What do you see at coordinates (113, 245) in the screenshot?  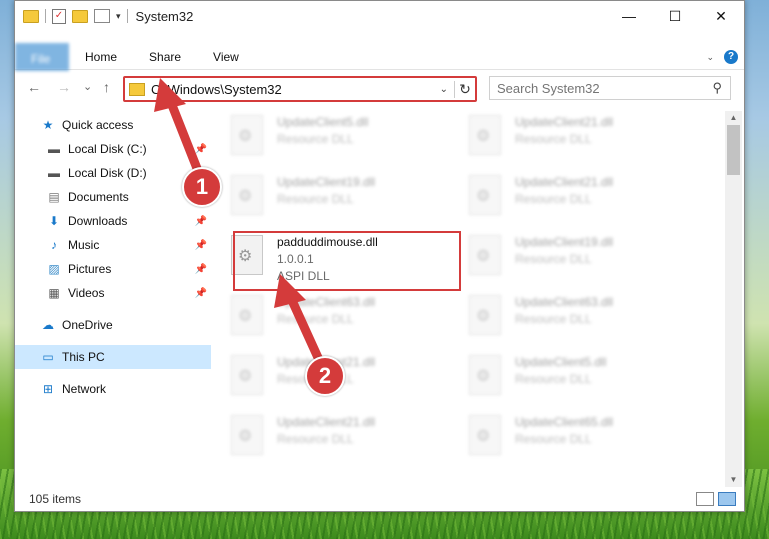 I see `sidebar-item-music: ♪ Music 📌` at bounding box center [113, 245].